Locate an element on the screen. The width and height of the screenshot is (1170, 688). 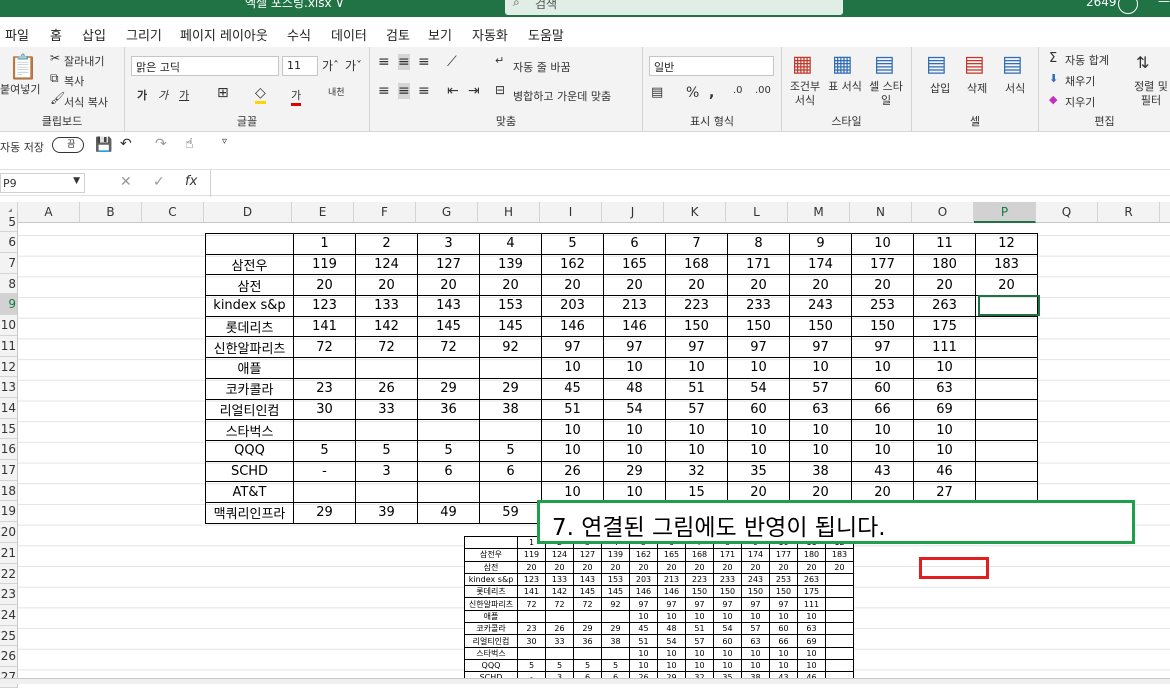
orientation-icon: ⟋ is located at coordinates (452, 62).